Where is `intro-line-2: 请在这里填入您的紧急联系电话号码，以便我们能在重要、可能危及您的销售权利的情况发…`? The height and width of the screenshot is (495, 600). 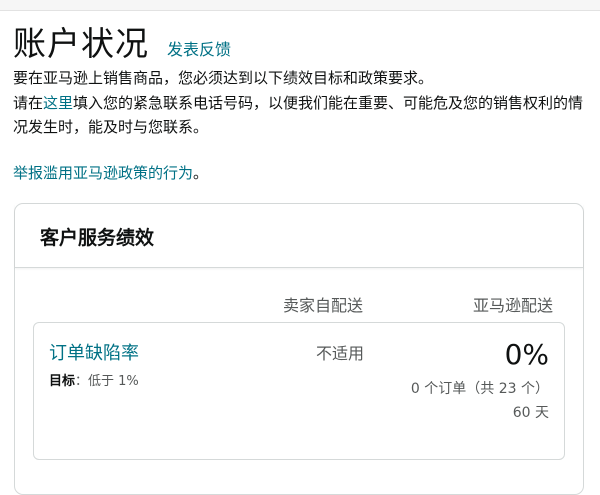 intro-line-2: 请在这里填入您的紧急联系电话号码，以便我们能在重要、可能危及您的销售权利的情况发… is located at coordinates (300, 115).